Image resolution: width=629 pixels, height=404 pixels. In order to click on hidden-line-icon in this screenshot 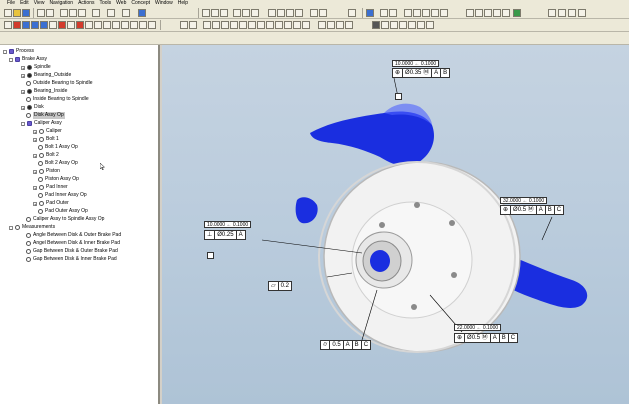, I will do `click(393, 13)`.